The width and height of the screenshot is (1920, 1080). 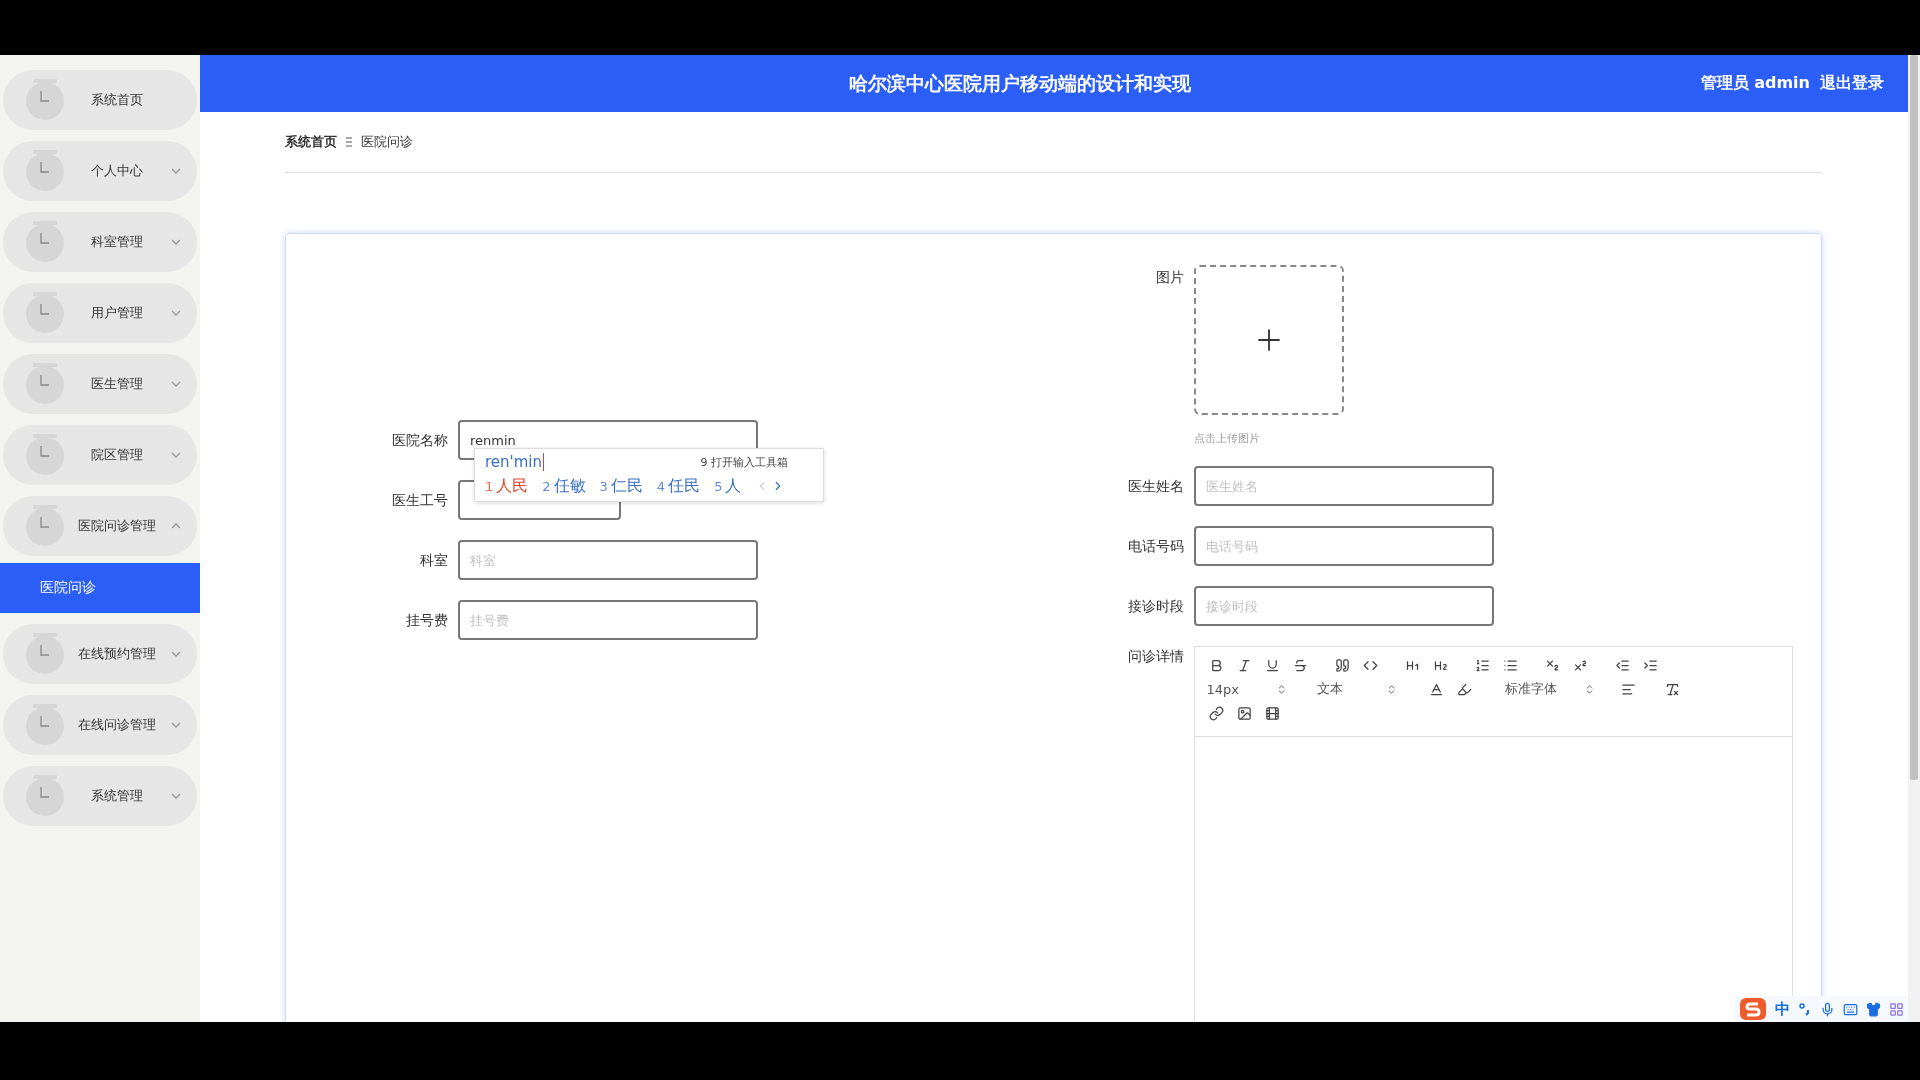 What do you see at coordinates (433, 560) in the screenshot?
I see `field-label: 科室` at bounding box center [433, 560].